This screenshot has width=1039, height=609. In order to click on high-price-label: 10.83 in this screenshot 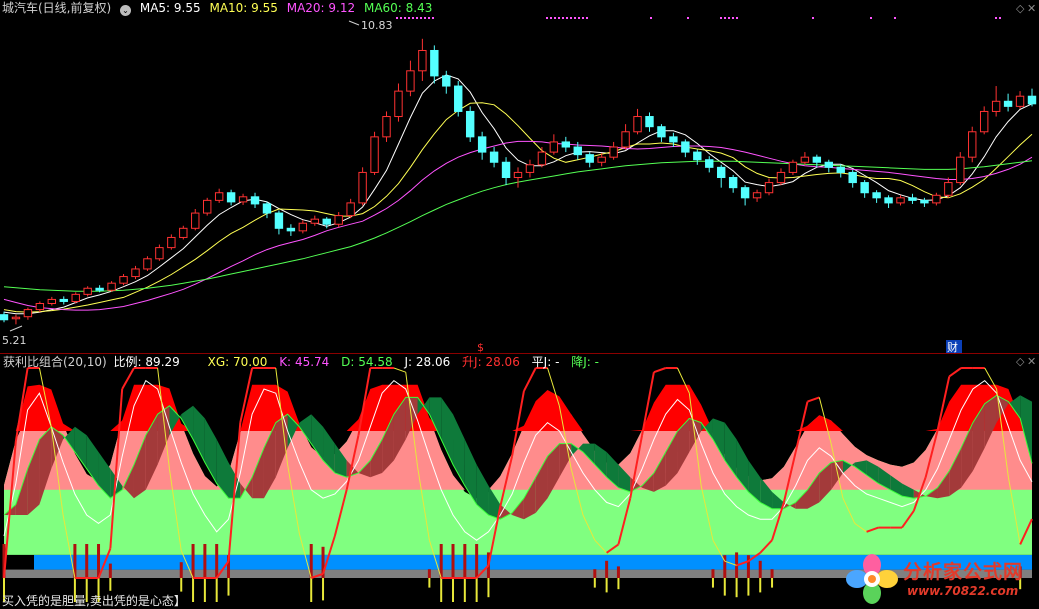, I will do `click(377, 25)`.